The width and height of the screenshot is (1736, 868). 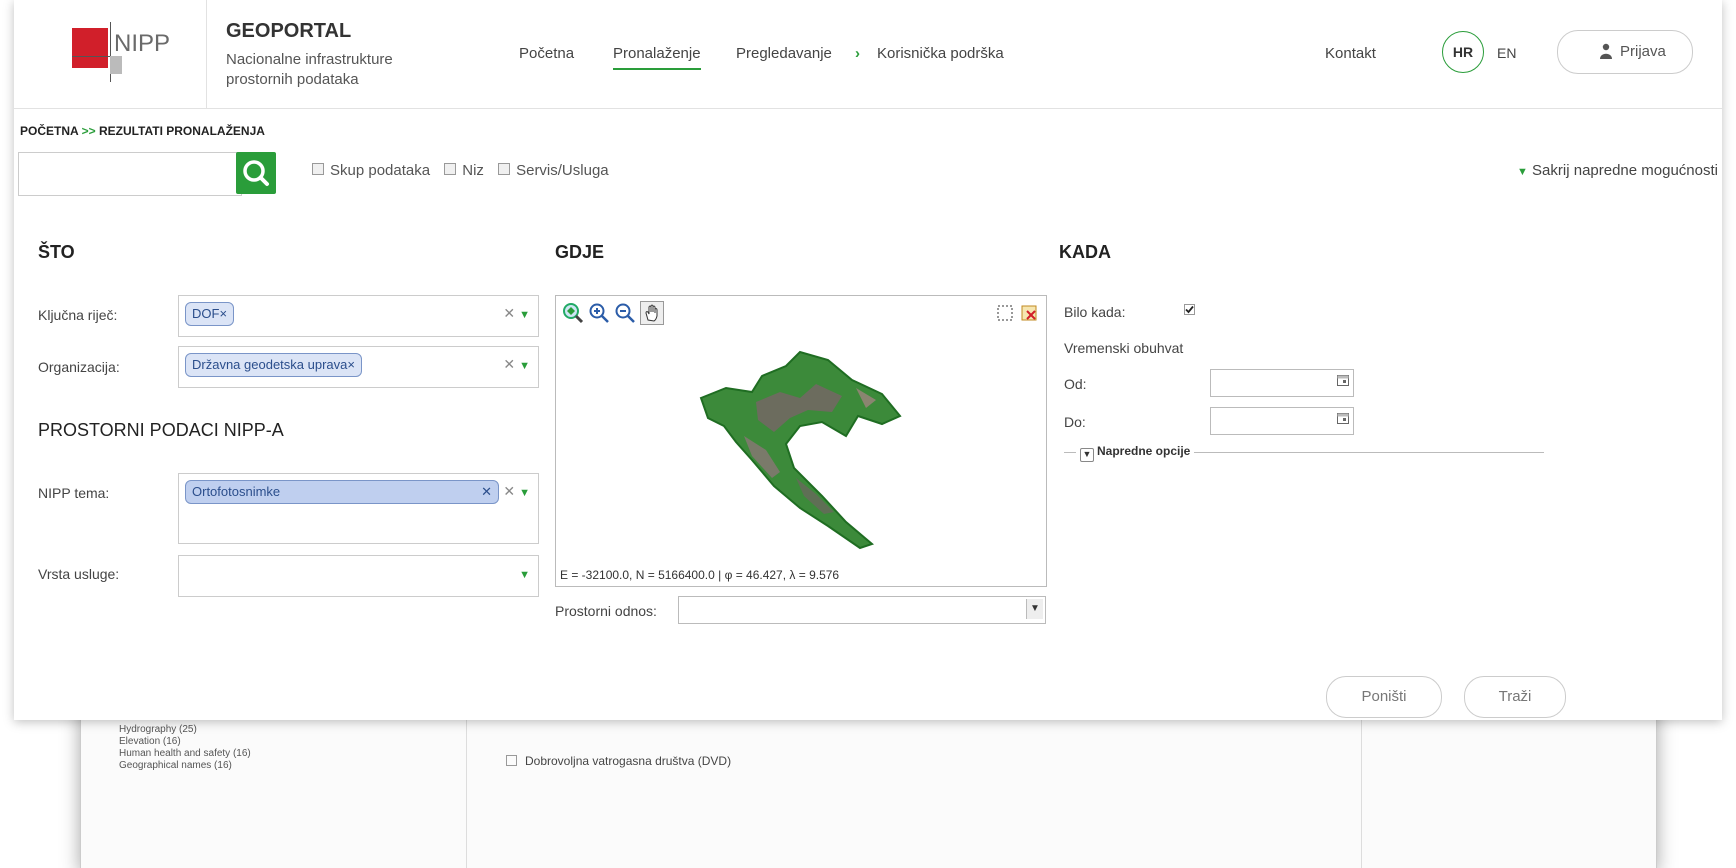 What do you see at coordinates (270, 364) in the screenshot?
I see `organization-tag-label: Državna geodetska uprava` at bounding box center [270, 364].